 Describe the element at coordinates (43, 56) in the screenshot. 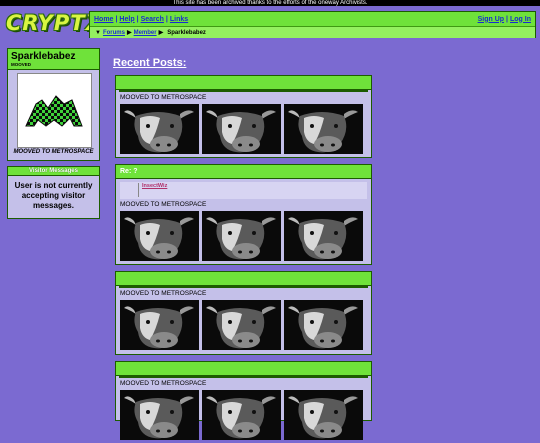

I see `profile-username: Sparklebabez` at that location.